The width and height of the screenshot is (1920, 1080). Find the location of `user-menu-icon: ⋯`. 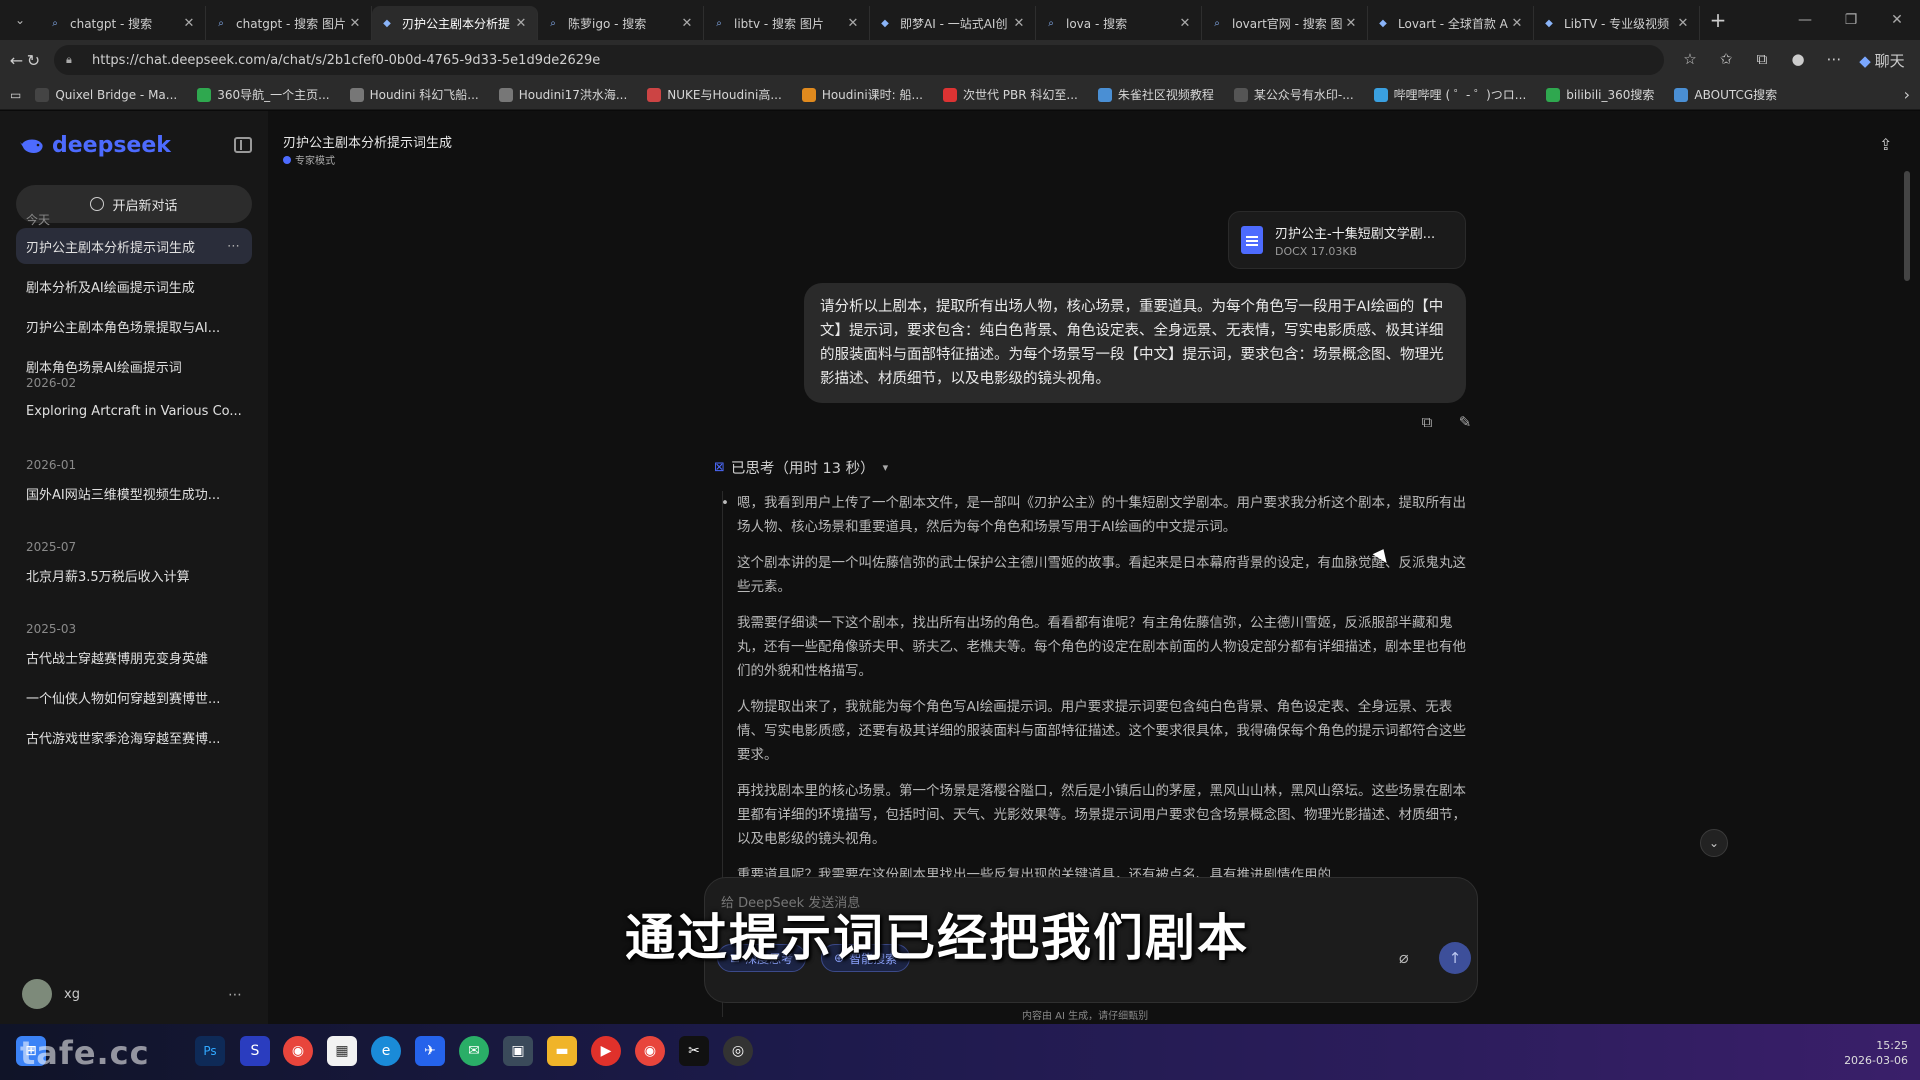

user-menu-icon: ⋯ is located at coordinates (235, 995).